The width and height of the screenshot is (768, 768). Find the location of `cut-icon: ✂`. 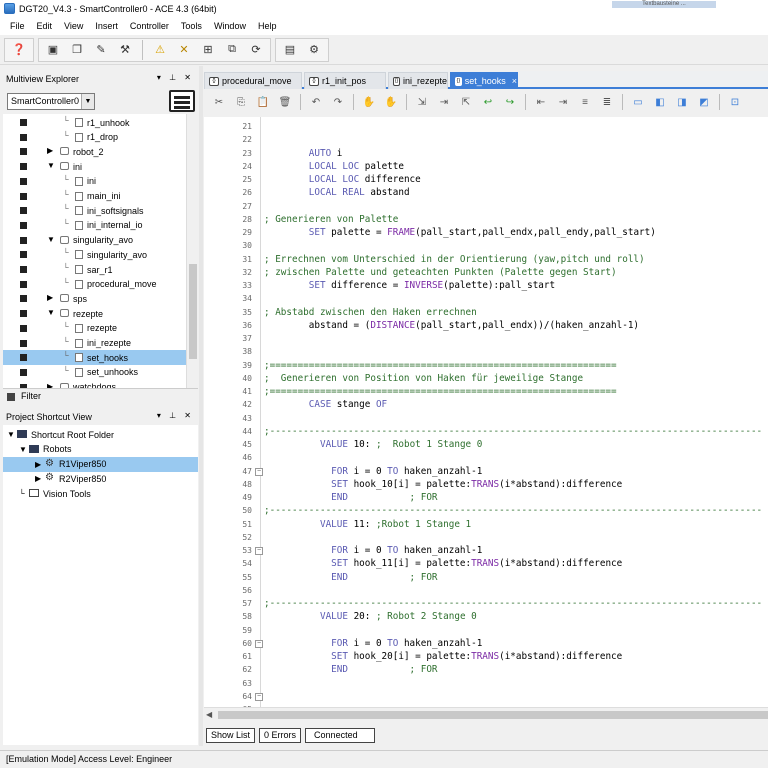

cut-icon: ✂ is located at coordinates (219, 102).